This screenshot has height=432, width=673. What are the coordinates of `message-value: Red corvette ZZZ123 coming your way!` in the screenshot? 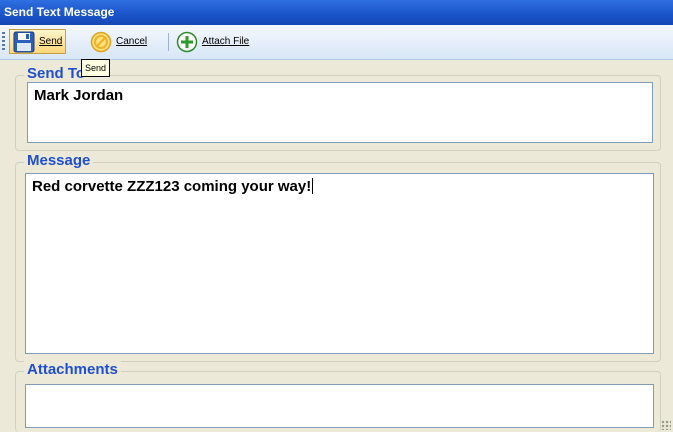 It's located at (172, 186).